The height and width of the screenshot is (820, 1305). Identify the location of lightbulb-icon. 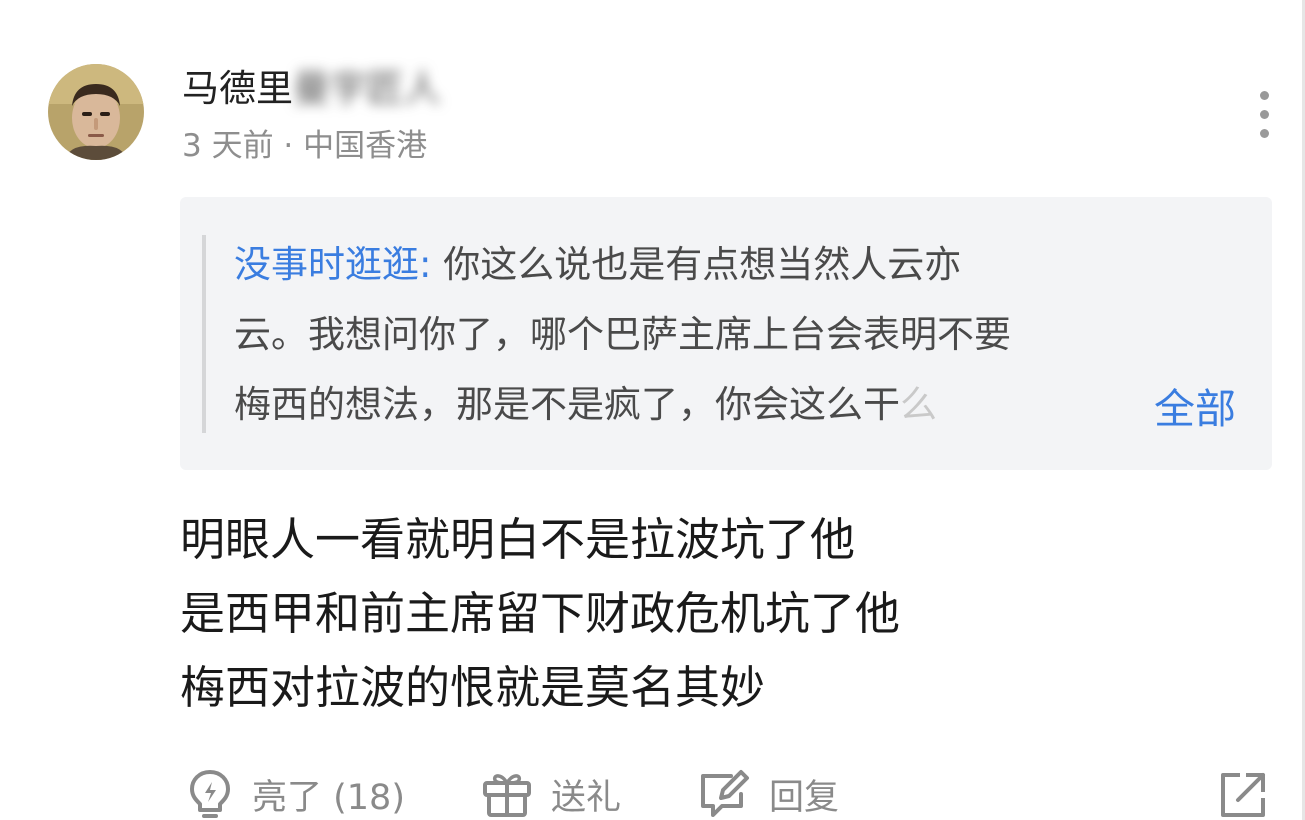
(210, 794).